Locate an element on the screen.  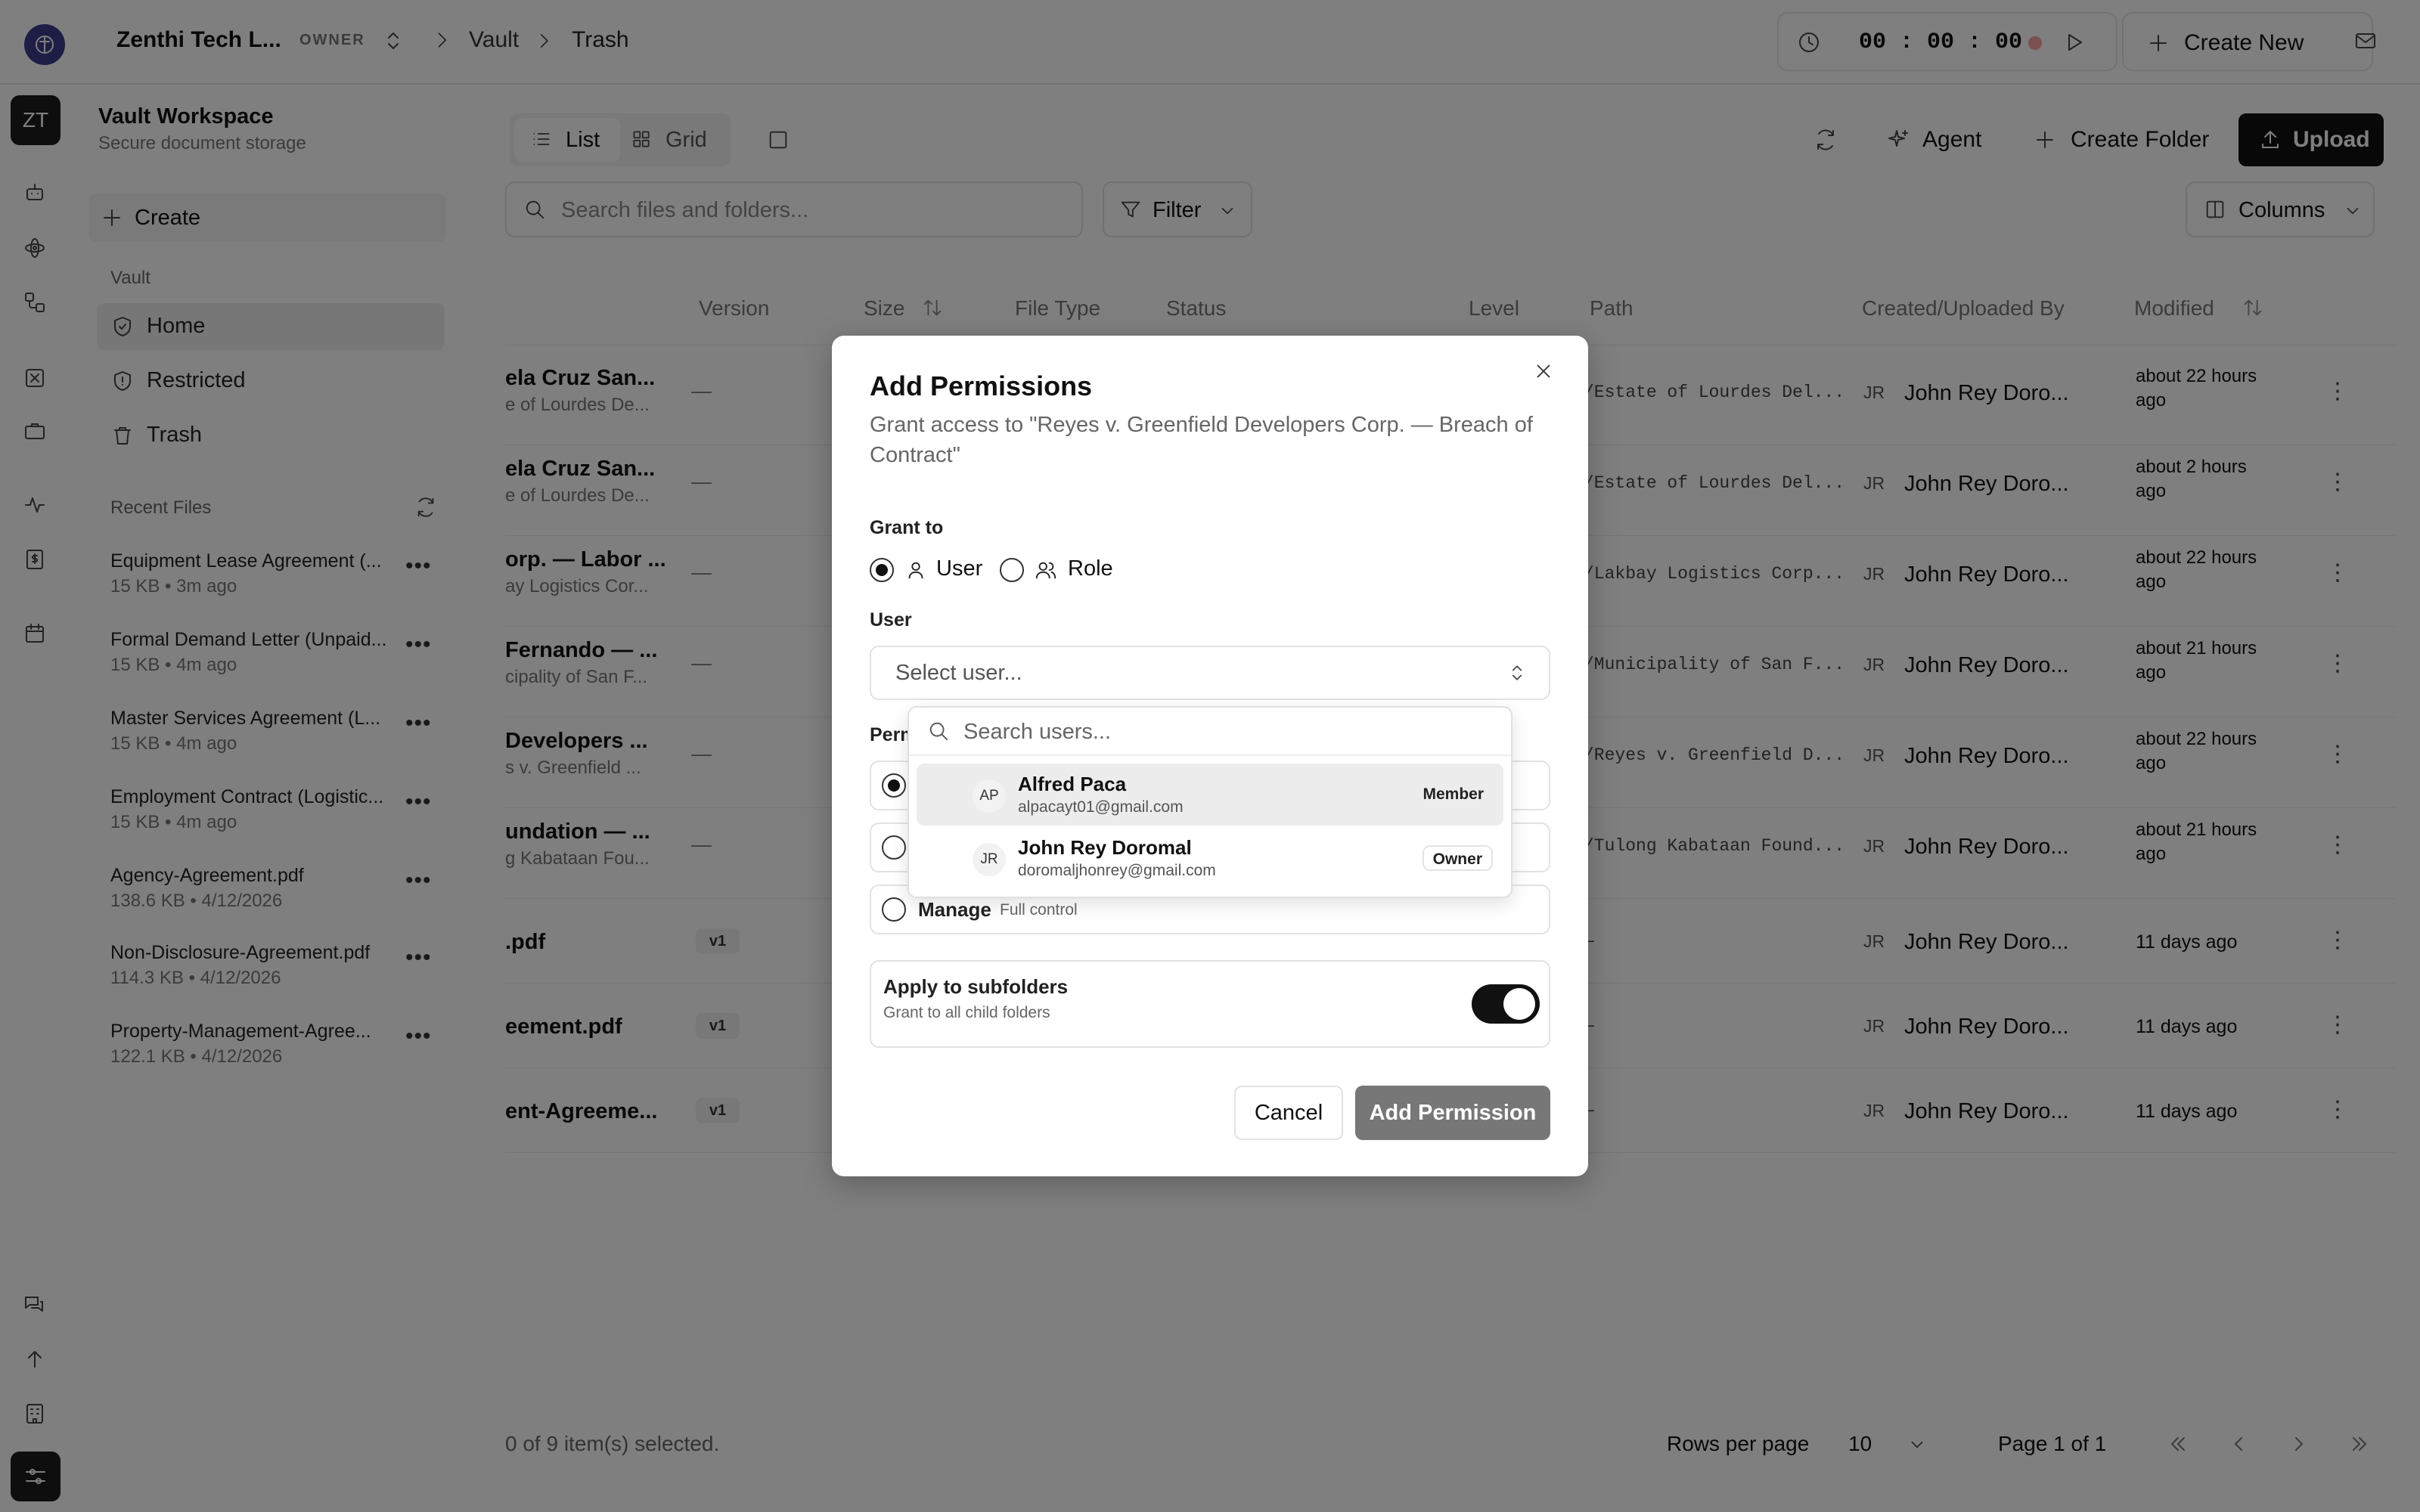
manage-description: Full control is located at coordinates (1039, 910).